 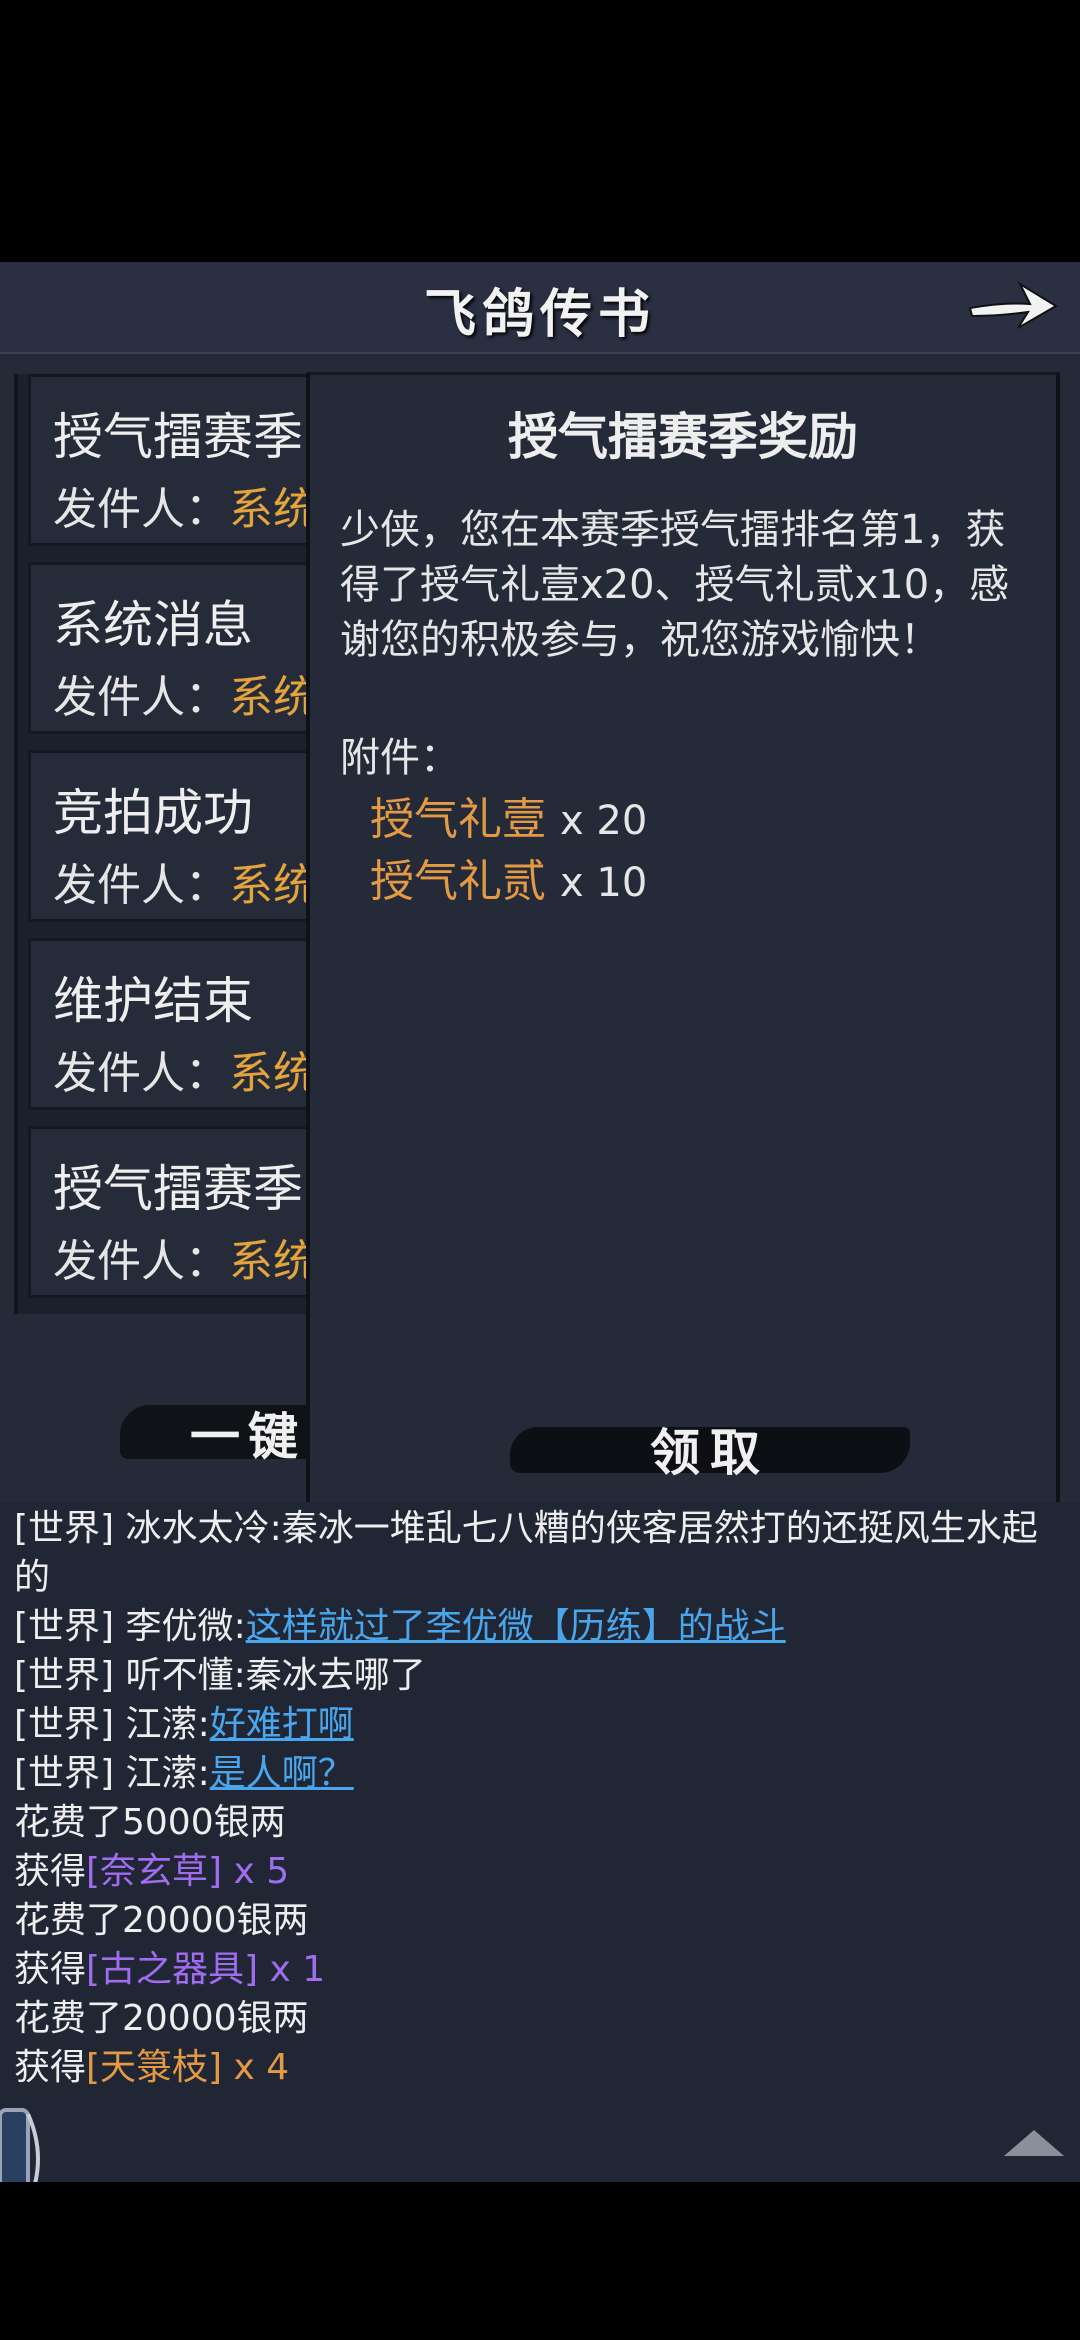 I want to click on detail-title: 授气擂赛季奖励, so click(x=683, y=437).